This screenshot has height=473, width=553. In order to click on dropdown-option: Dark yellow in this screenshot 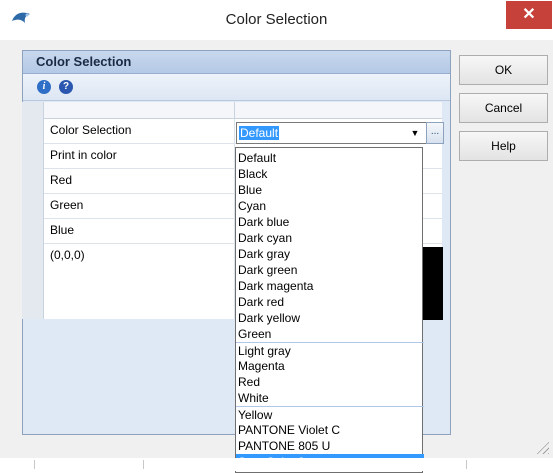, I will do `click(330, 318)`.